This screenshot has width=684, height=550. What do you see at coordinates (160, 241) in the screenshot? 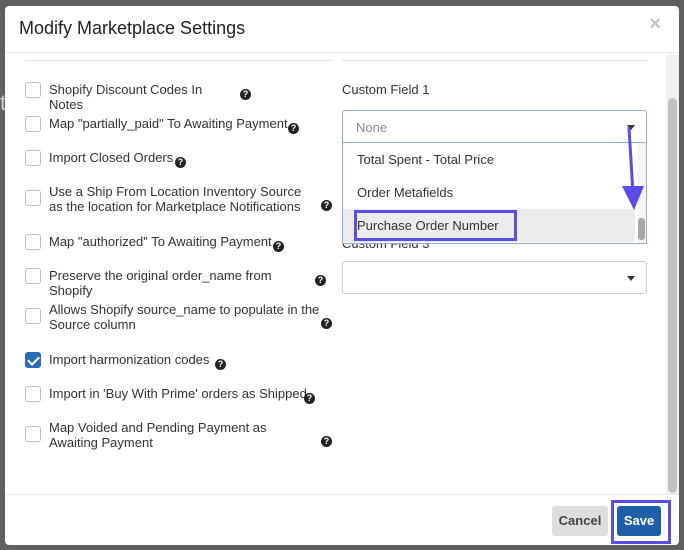
I see `option-label: Map "authorized" To Awaiting Payment` at bounding box center [160, 241].